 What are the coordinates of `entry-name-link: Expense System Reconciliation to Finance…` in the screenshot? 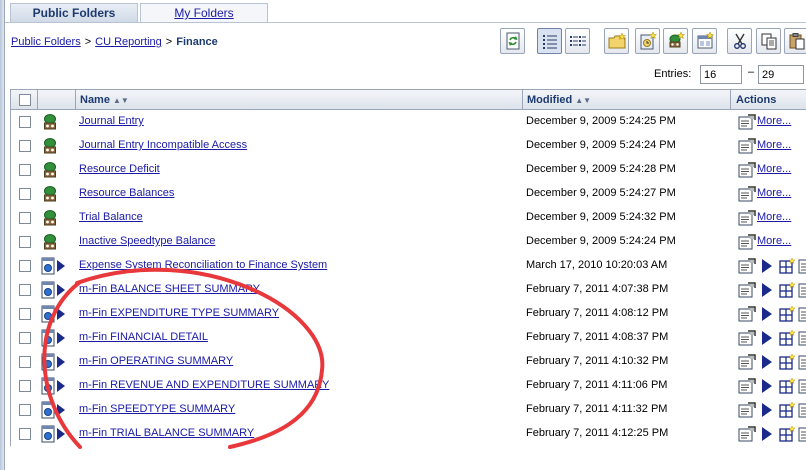 It's located at (203, 265).